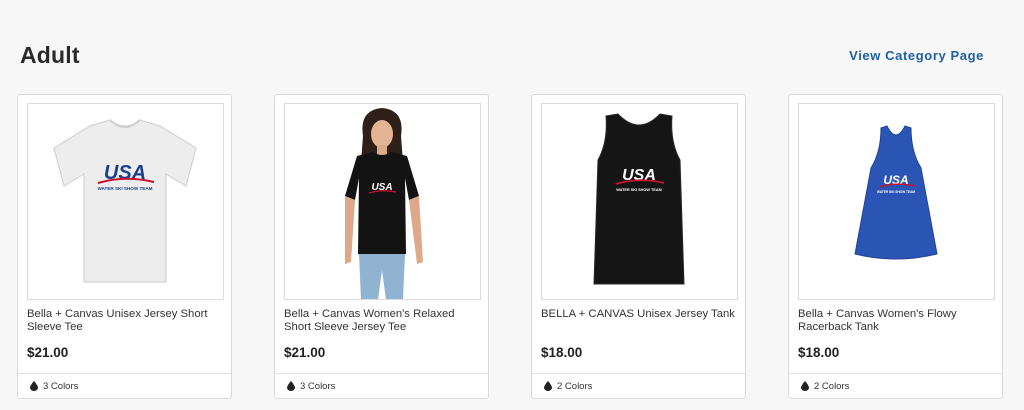  I want to click on section-header: Adult View Category Page, so click(502, 57).